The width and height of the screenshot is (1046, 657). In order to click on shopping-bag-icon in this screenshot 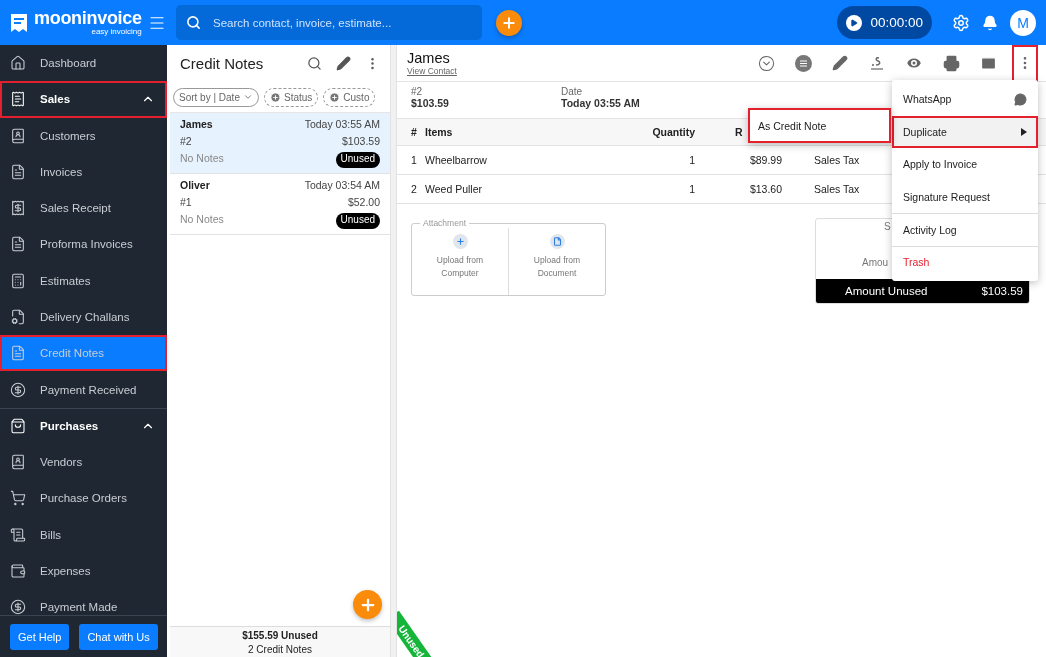, I will do `click(18, 426)`.